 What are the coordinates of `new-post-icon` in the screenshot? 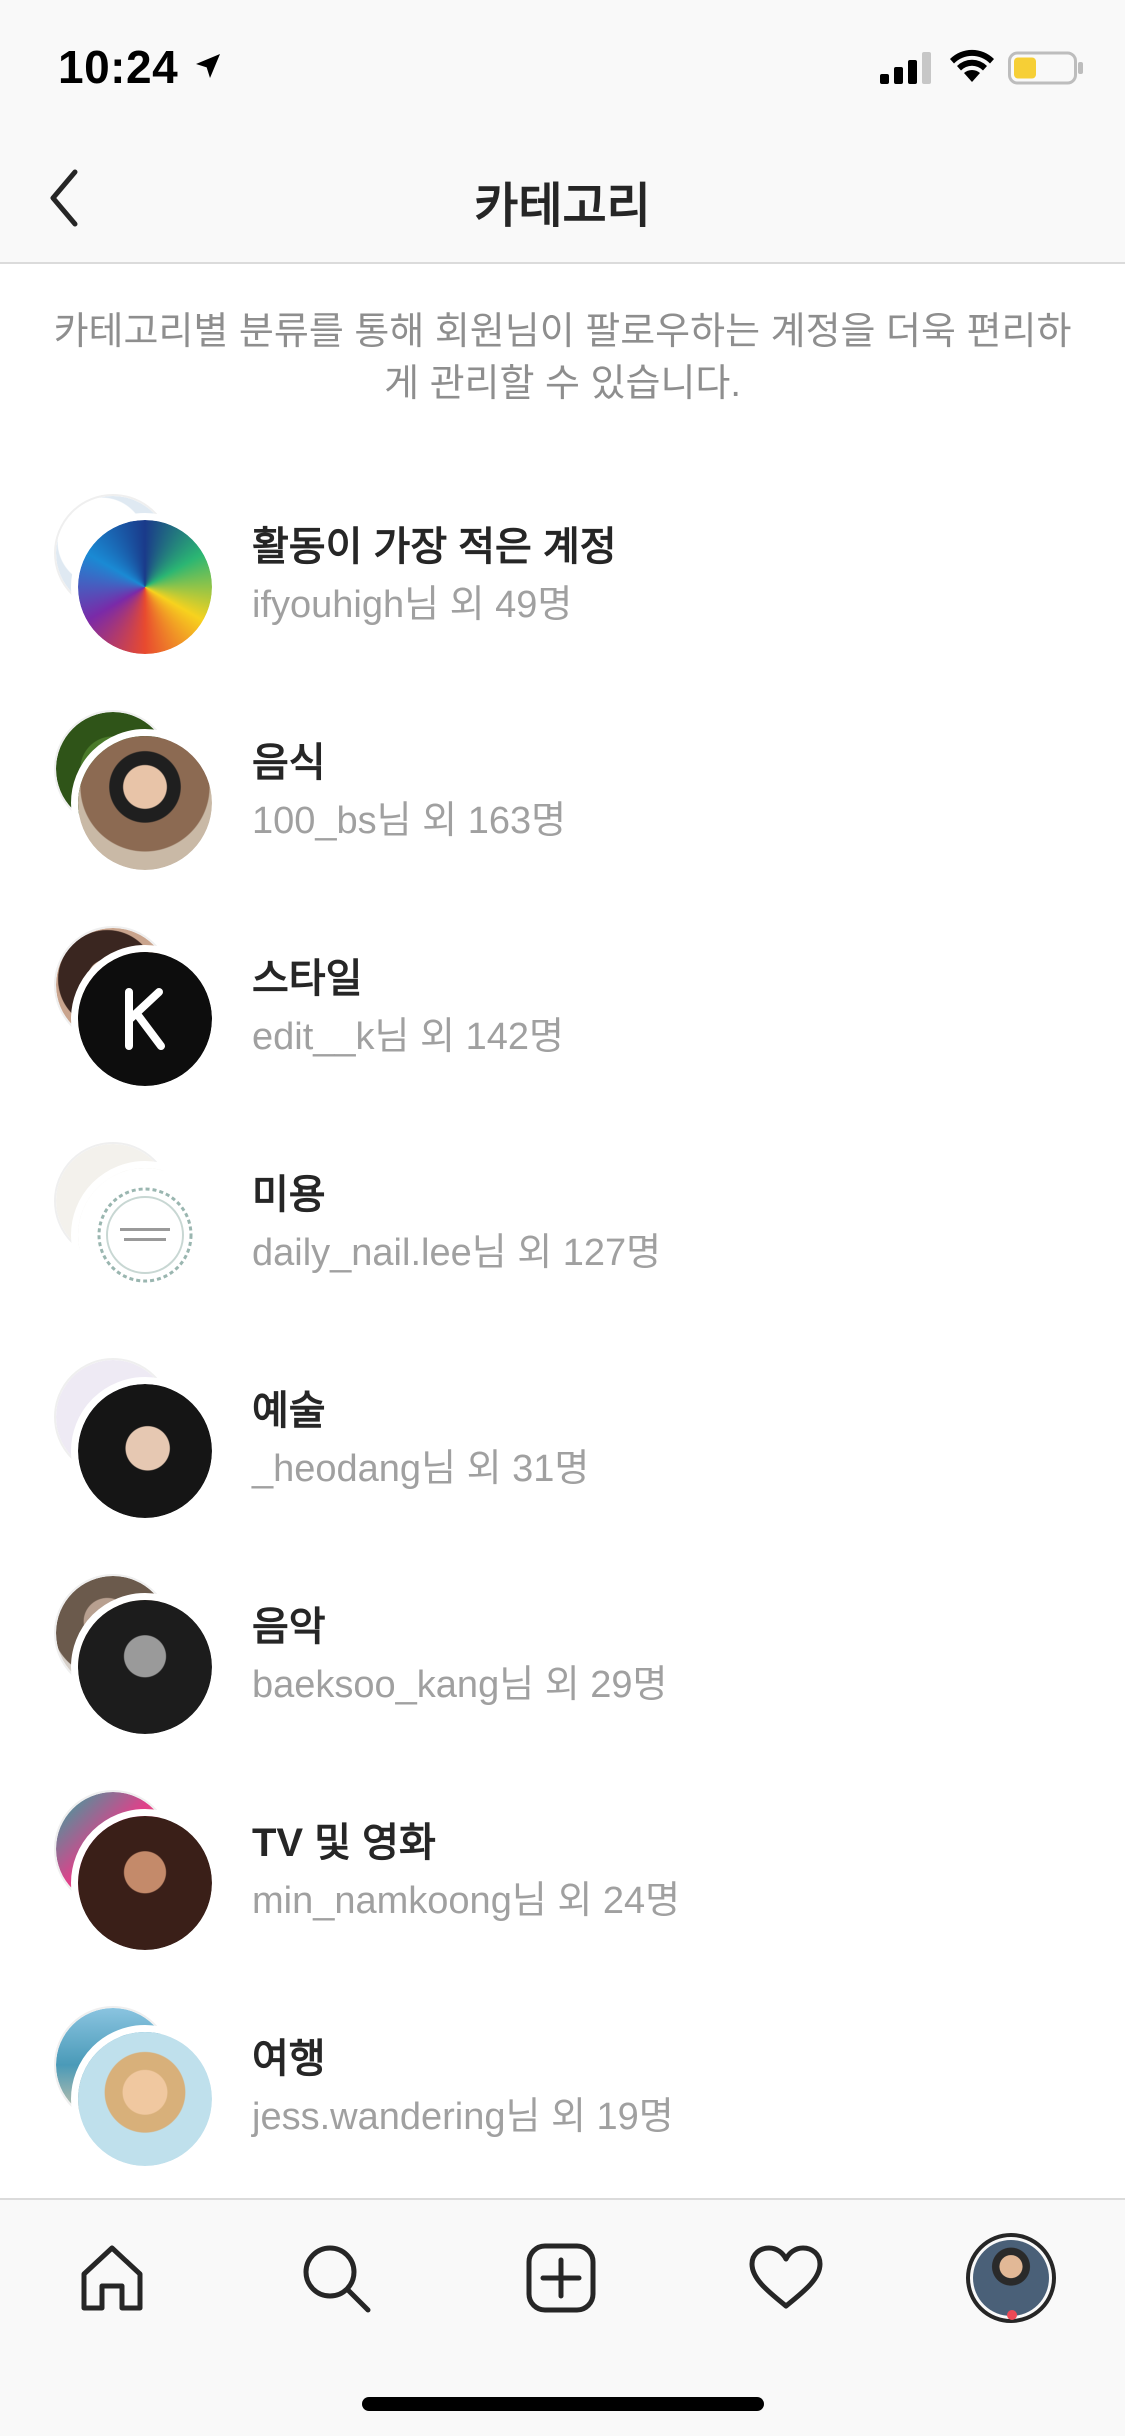 It's located at (561, 2278).